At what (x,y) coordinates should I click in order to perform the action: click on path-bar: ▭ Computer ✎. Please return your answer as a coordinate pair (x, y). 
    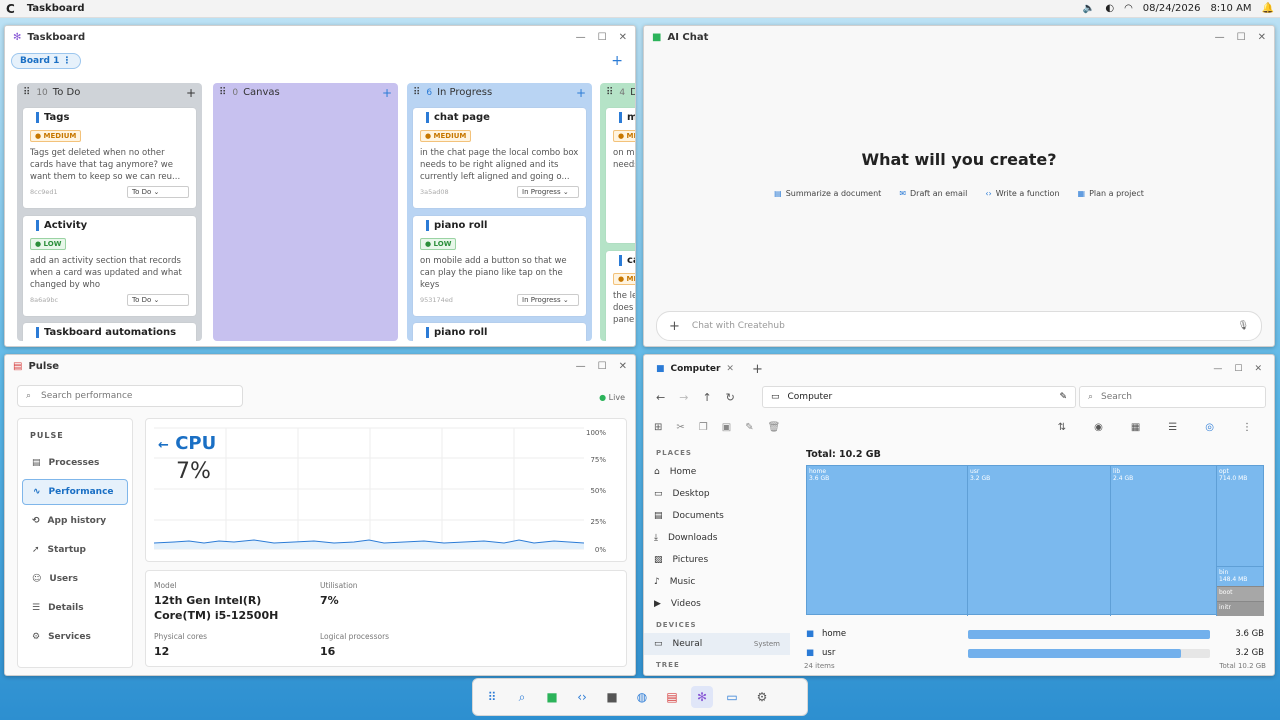
    Looking at the image, I should click on (919, 397).